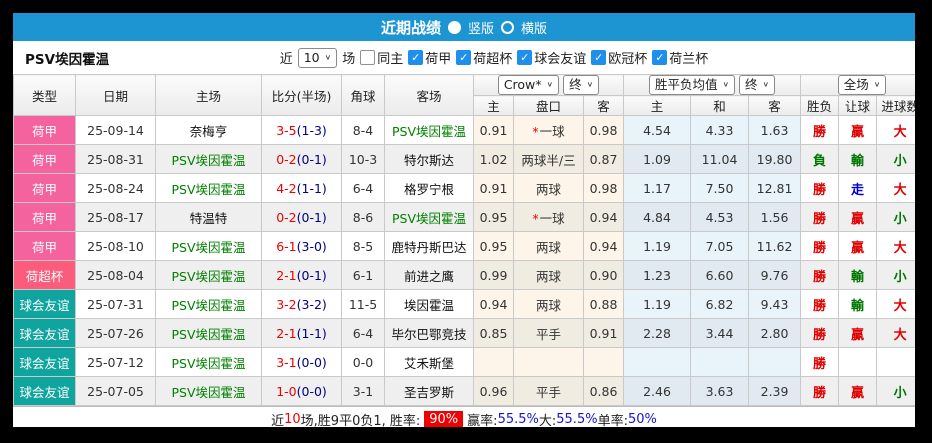 This screenshot has height=443, width=932. What do you see at coordinates (115, 304) in the screenshot?
I see `cell-date: 25-07-31` at bounding box center [115, 304].